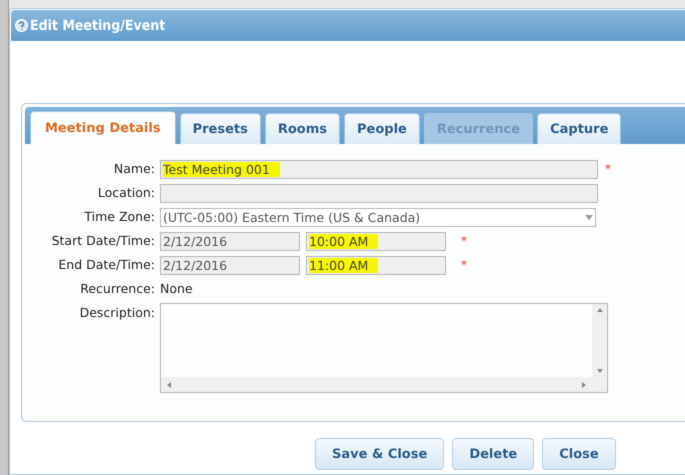  Describe the element at coordinates (177, 289) in the screenshot. I see `recurrence-value: None` at that location.